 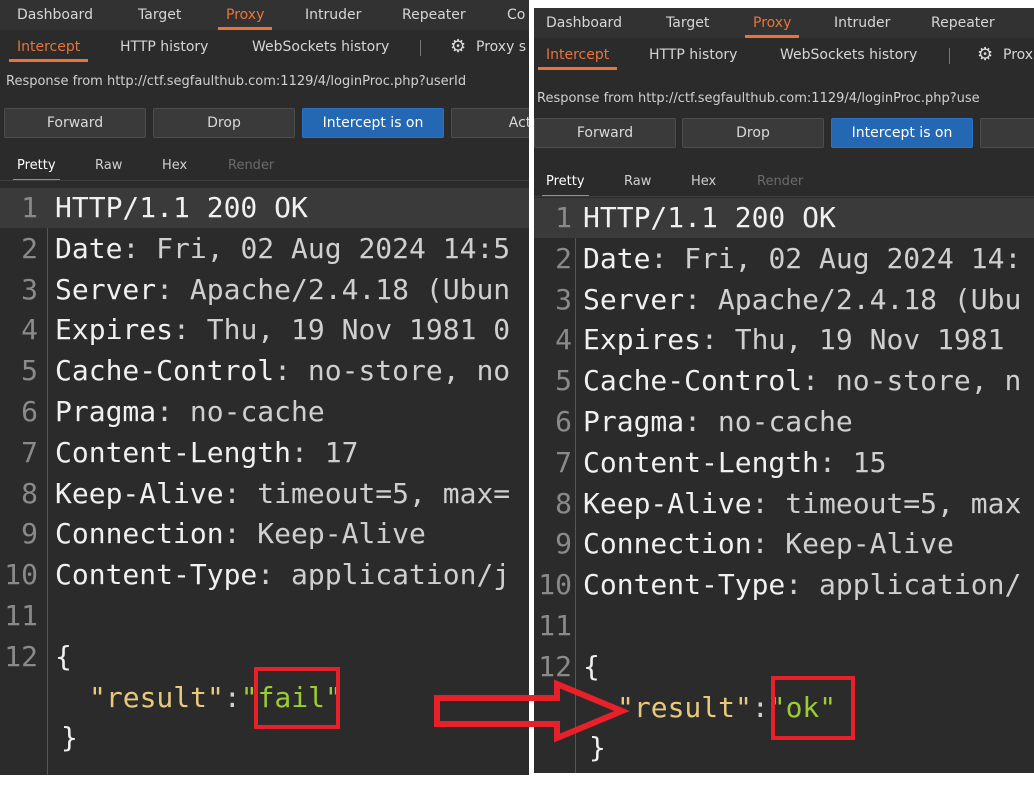 What do you see at coordinates (29, 452) in the screenshot?
I see `line-number: 7` at bounding box center [29, 452].